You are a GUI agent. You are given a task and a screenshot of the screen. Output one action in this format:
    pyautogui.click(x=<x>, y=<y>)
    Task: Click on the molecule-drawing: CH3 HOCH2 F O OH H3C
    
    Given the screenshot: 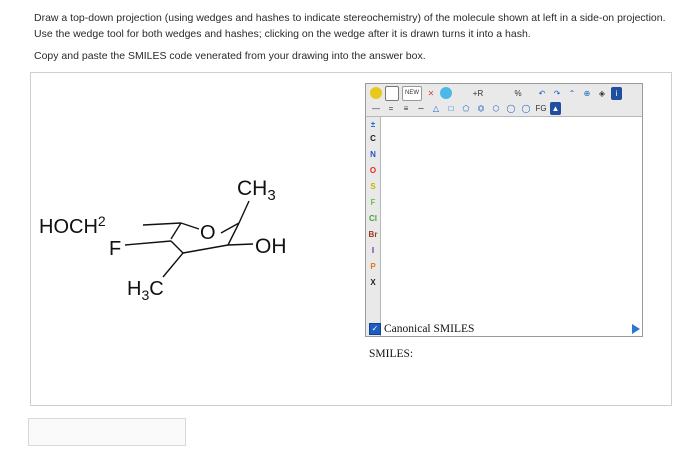 What is the action you would take?
    pyautogui.click(x=163, y=240)
    